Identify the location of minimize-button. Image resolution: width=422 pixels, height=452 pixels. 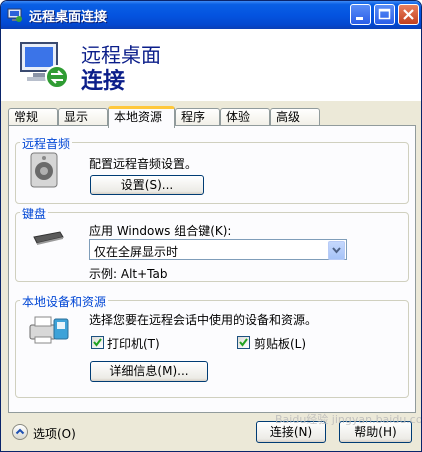
(360, 14).